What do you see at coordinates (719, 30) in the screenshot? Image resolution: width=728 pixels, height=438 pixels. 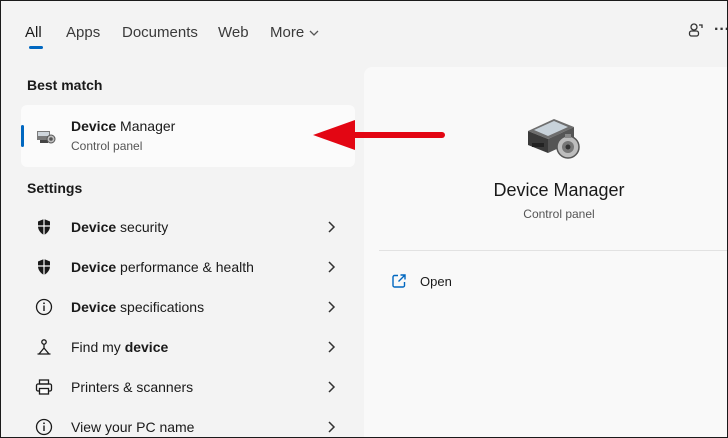 I see `more-options-icon: ···` at bounding box center [719, 30].